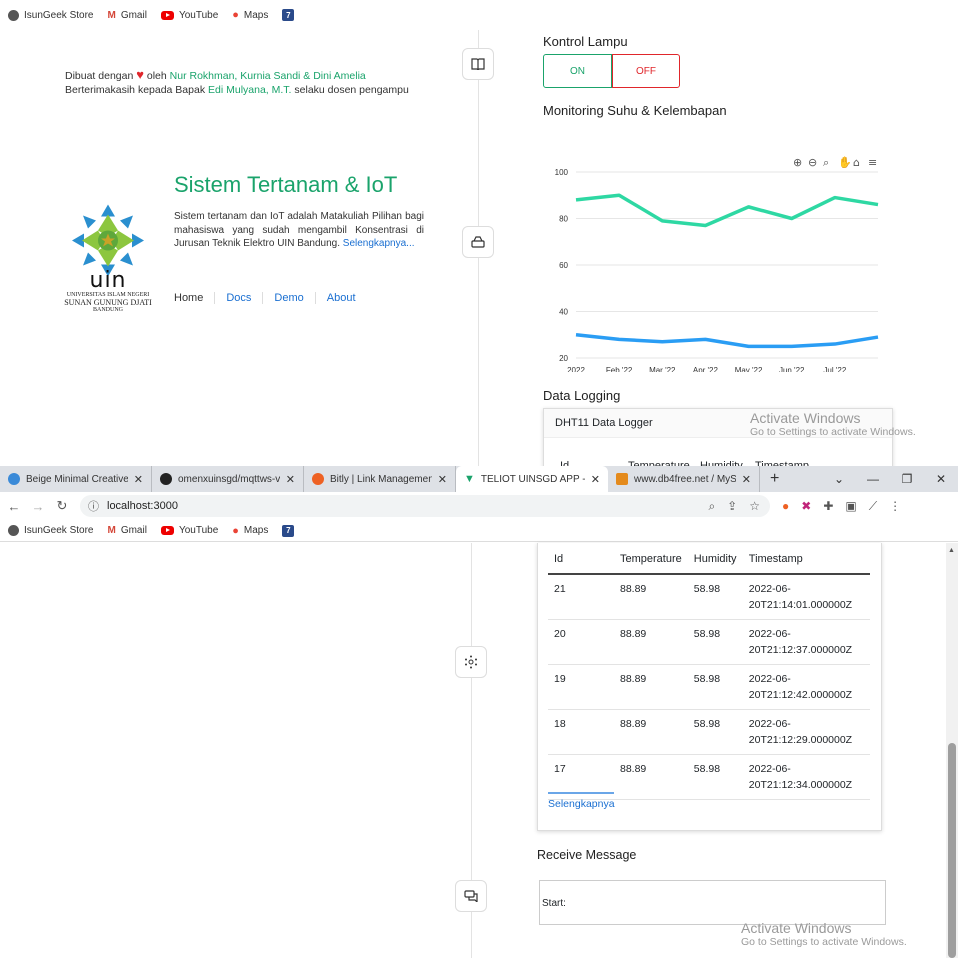 The width and height of the screenshot is (958, 958). What do you see at coordinates (622, 479) in the screenshot?
I see `mysql-icon` at bounding box center [622, 479].